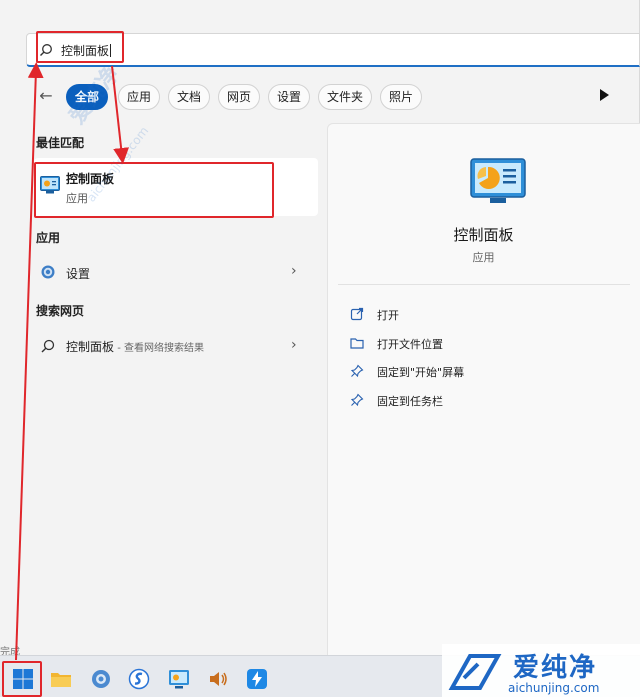  I want to click on web-heading: 搜索网页, so click(60, 311).